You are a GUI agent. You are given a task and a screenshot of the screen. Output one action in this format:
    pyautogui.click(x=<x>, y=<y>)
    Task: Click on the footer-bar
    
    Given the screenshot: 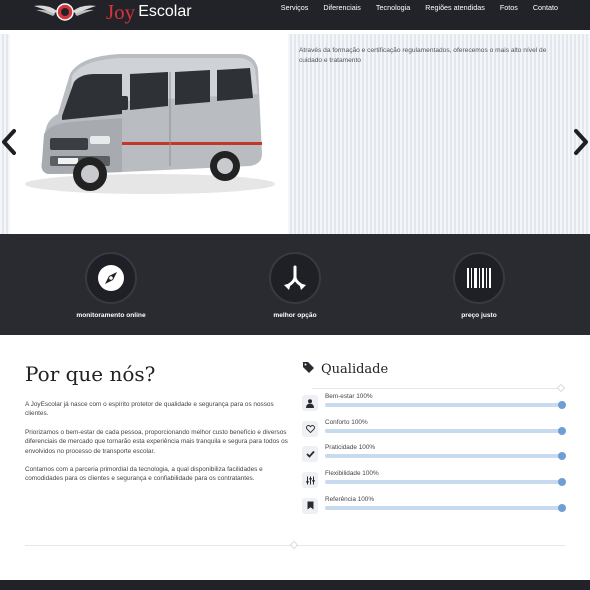 What is the action you would take?
    pyautogui.click(x=295, y=585)
    